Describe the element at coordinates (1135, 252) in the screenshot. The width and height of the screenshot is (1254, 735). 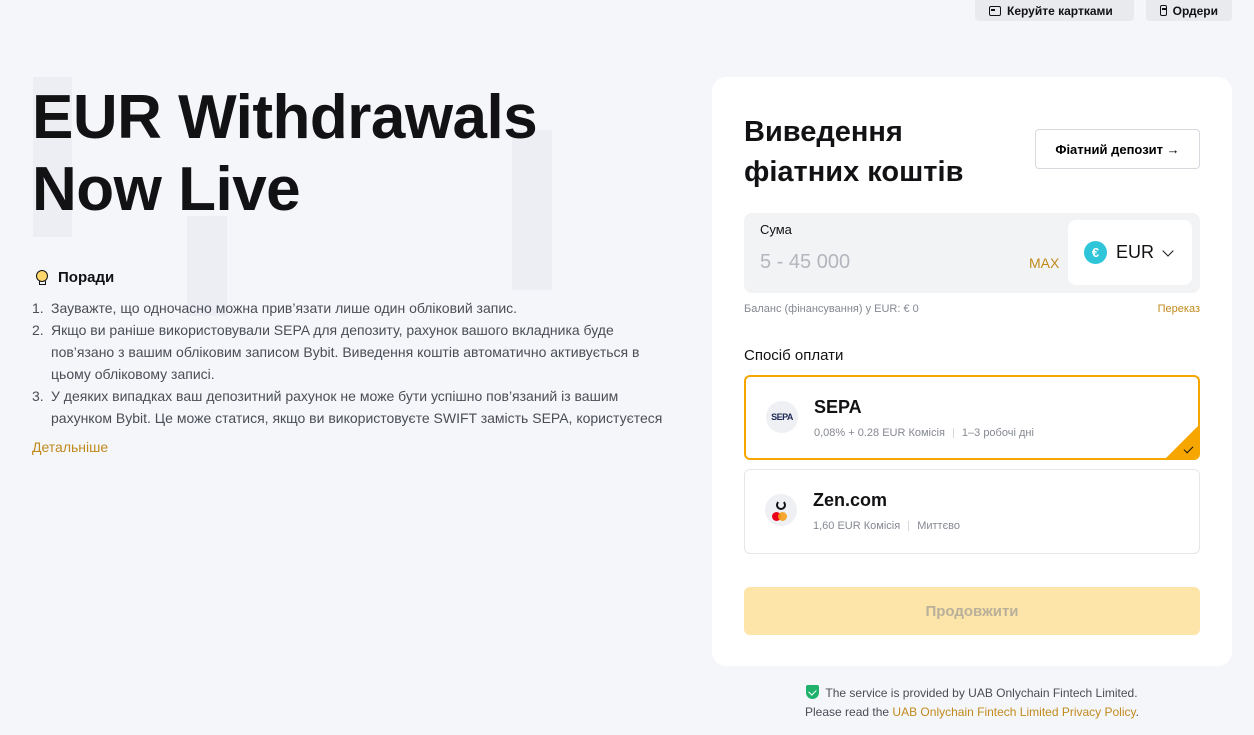
I see `currency-label: EUR` at that location.